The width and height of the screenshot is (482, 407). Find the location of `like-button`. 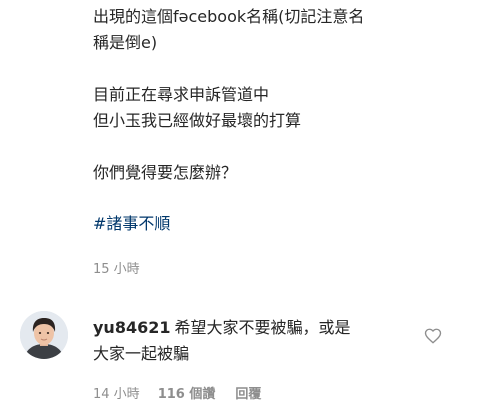

like-button is located at coordinates (433, 336).